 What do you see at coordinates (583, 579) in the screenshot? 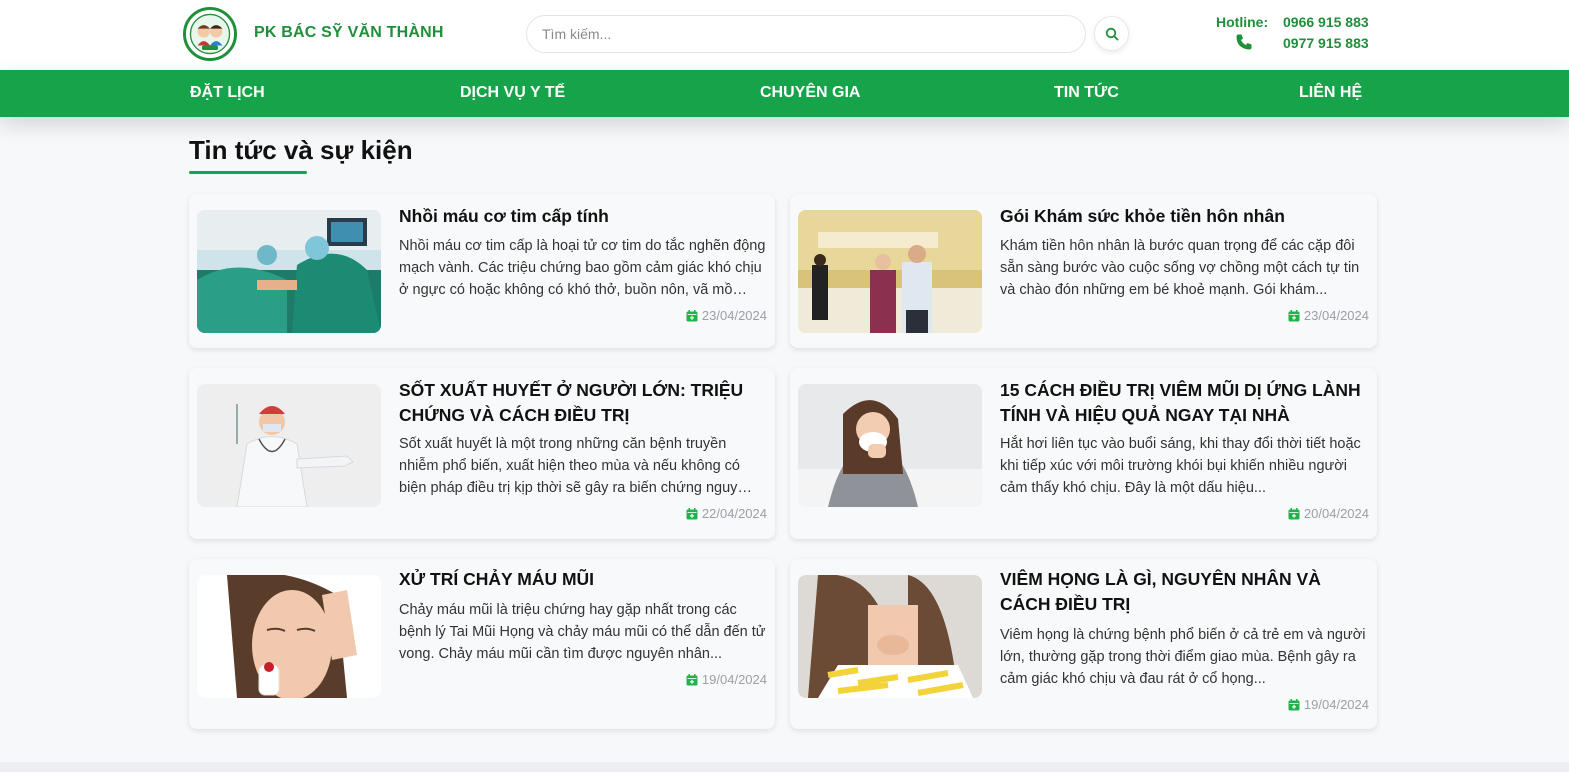
I see `article-title: XỬ TRÍ CHẢY MÁU MŨI` at bounding box center [583, 579].